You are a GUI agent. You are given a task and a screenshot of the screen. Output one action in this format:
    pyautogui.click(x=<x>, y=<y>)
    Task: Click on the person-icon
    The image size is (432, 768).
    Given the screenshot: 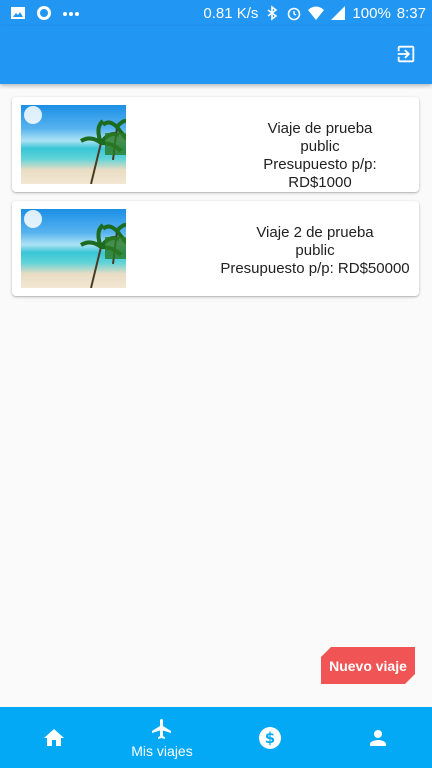 What is the action you would take?
    pyautogui.click(x=378, y=737)
    